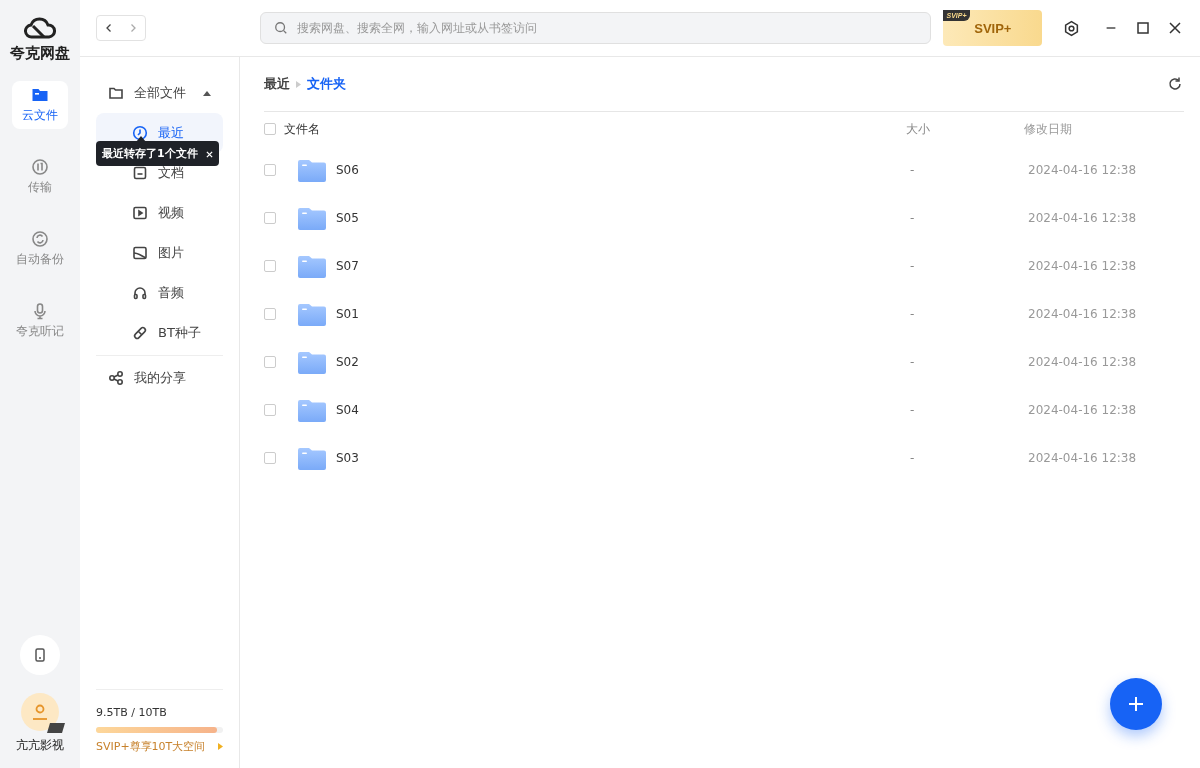 Image resolution: width=1200 pixels, height=768 pixels. I want to click on maximize-icon, so click(1143, 28).